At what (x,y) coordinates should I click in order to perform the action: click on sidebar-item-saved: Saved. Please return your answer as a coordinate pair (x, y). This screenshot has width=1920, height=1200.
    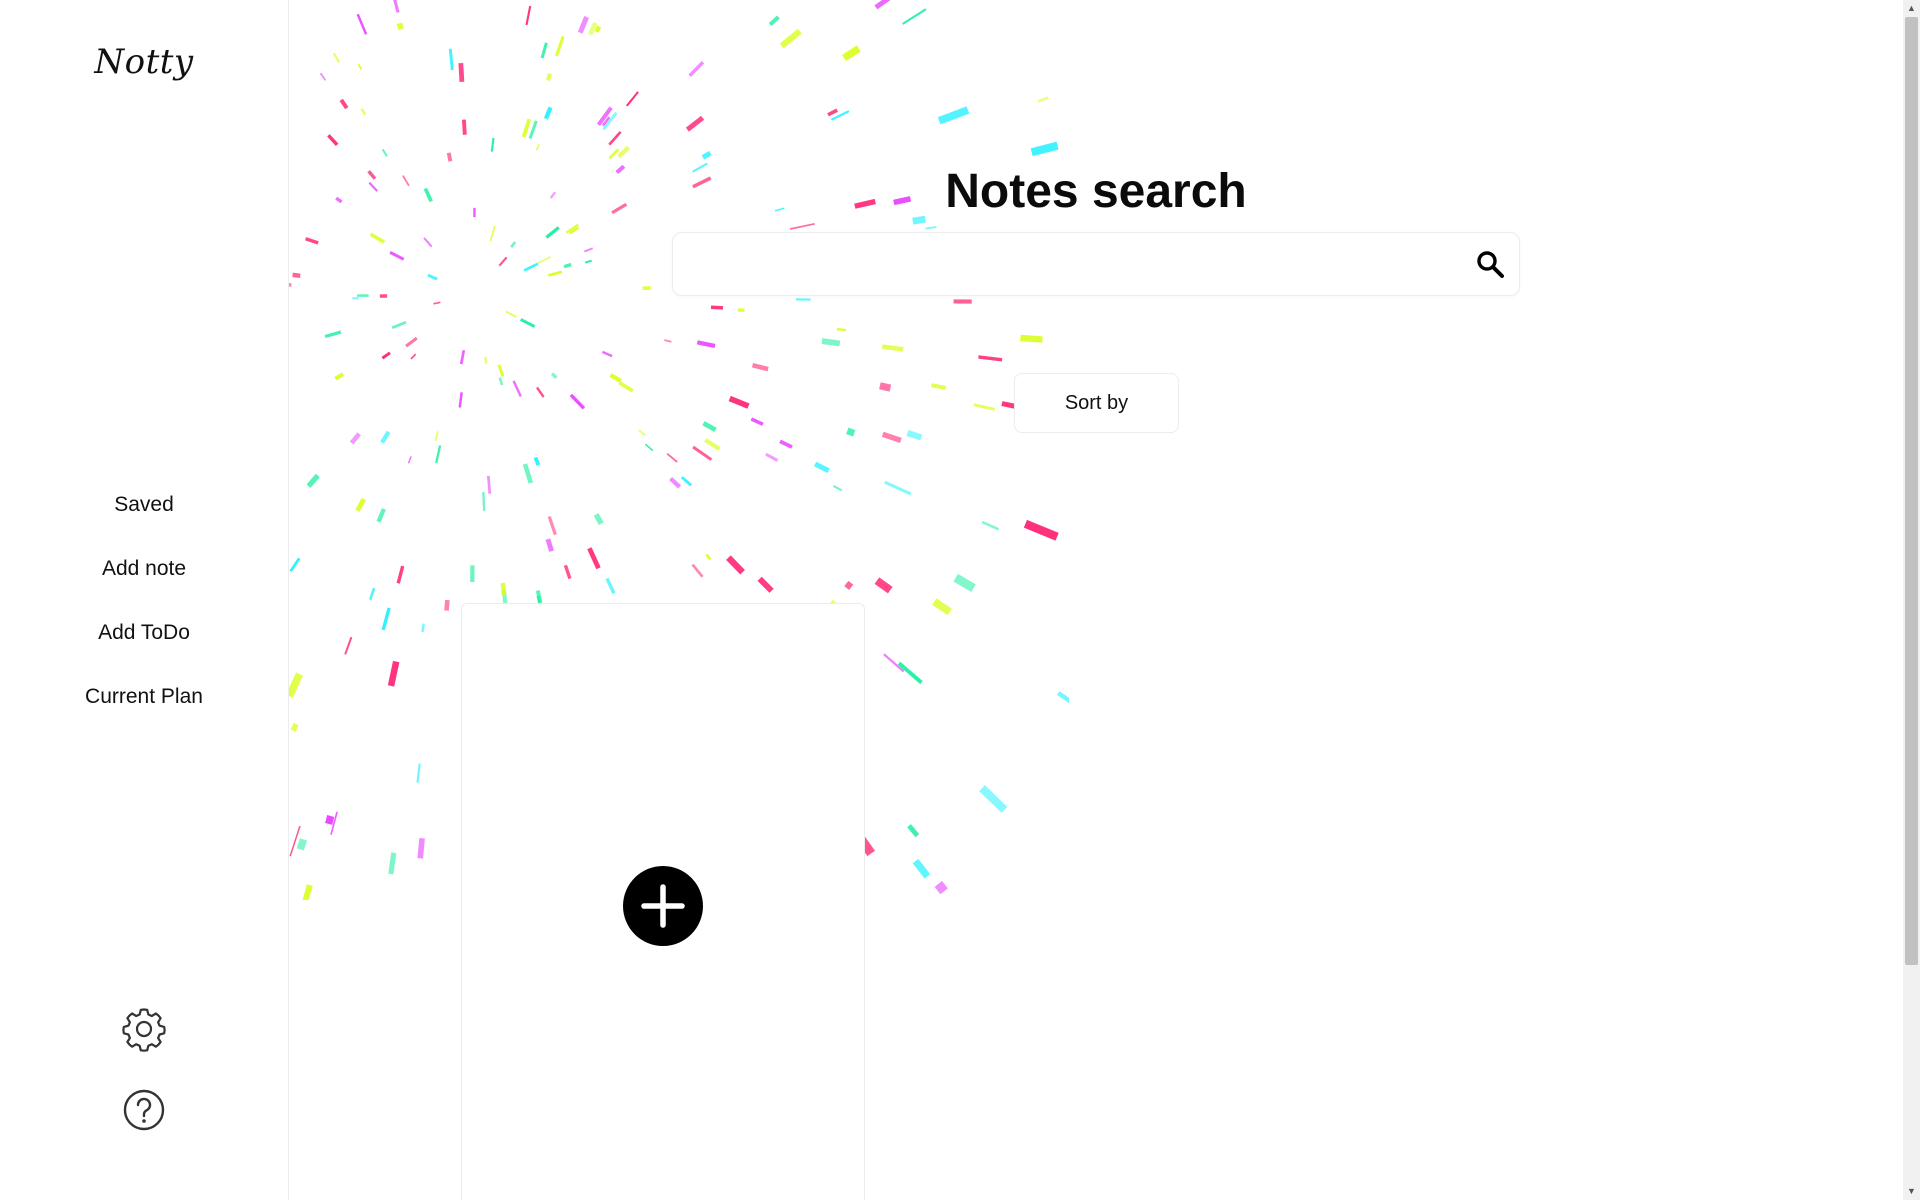
    Looking at the image, I should click on (144, 518).